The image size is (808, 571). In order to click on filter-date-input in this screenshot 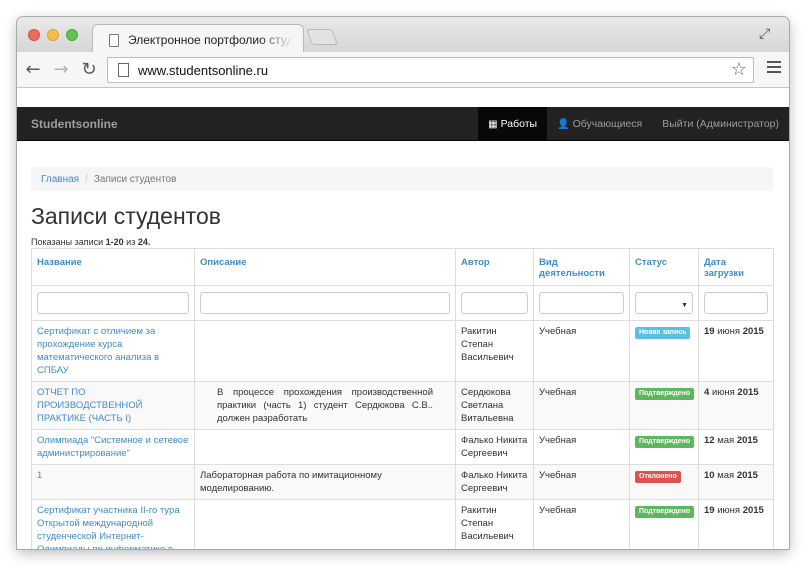, I will do `click(736, 303)`.